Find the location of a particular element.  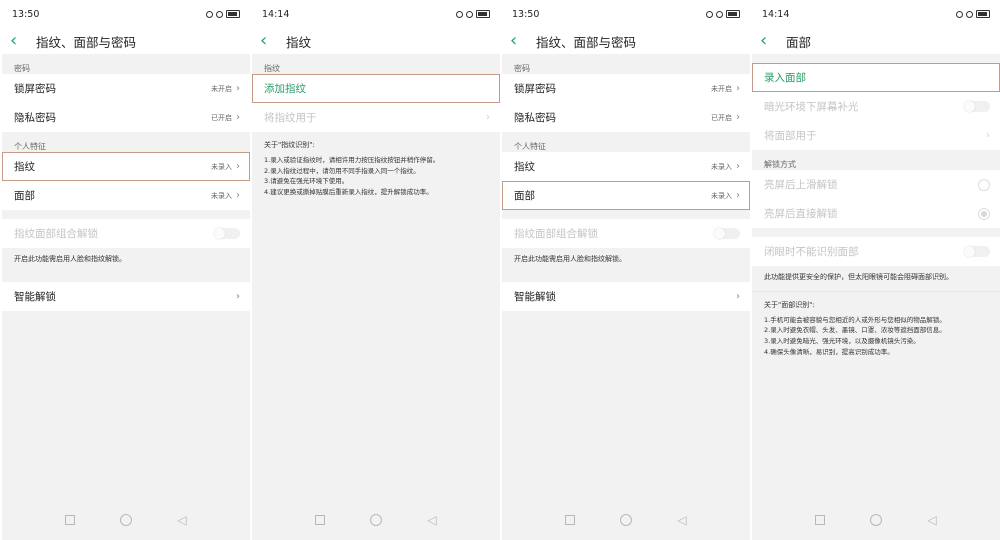

section-header-fingerprint: 指纹 is located at coordinates (376, 64).